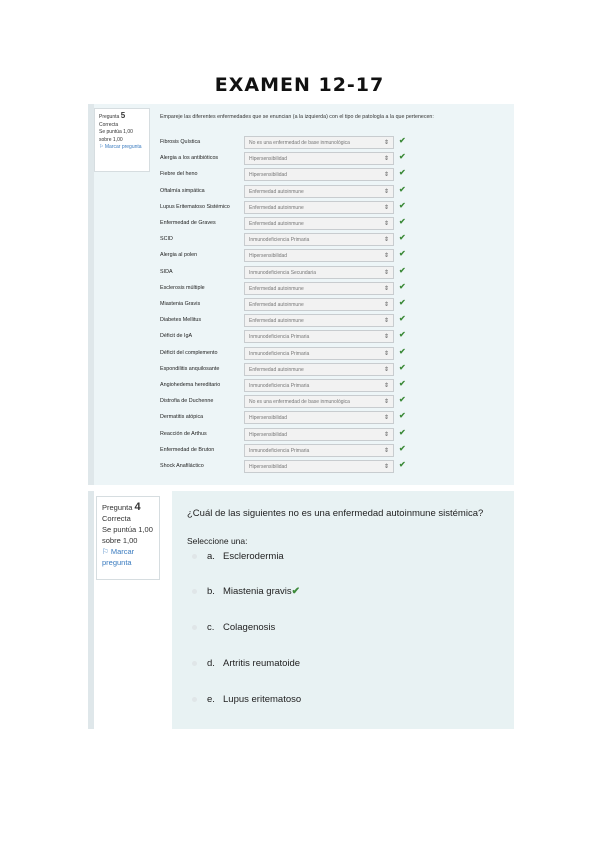  What do you see at coordinates (180, 142) in the screenshot?
I see `match-term: Fibrosis Quística` at bounding box center [180, 142].